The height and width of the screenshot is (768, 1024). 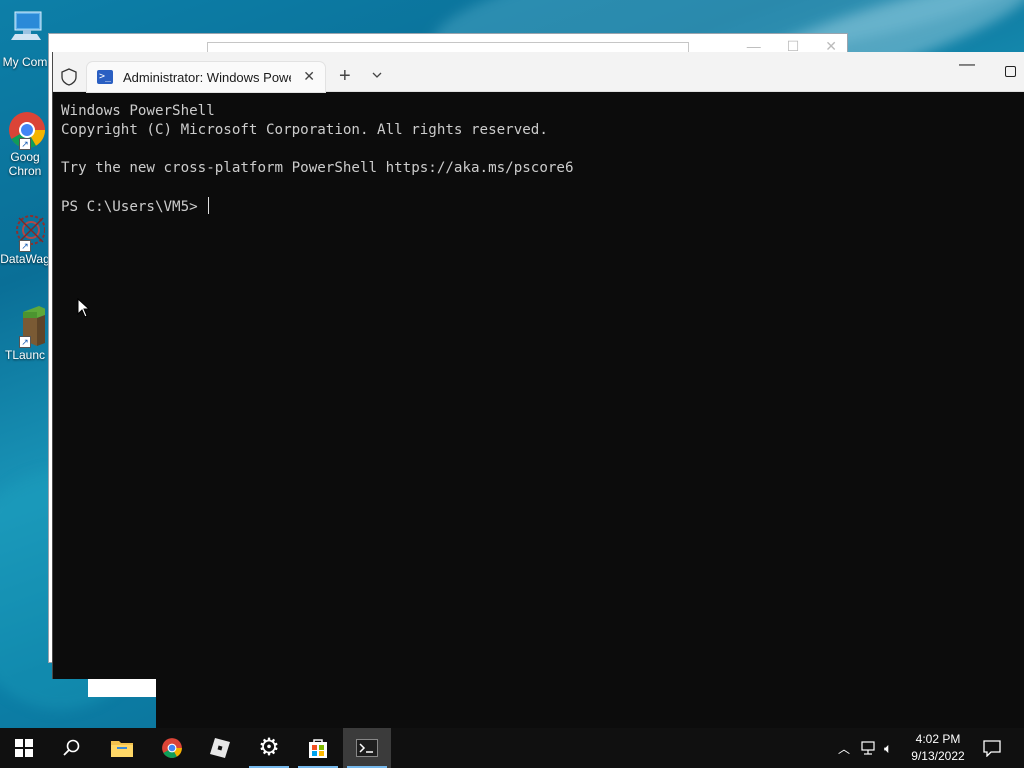 I want to click on taskbar-terminal, so click(x=367, y=748).